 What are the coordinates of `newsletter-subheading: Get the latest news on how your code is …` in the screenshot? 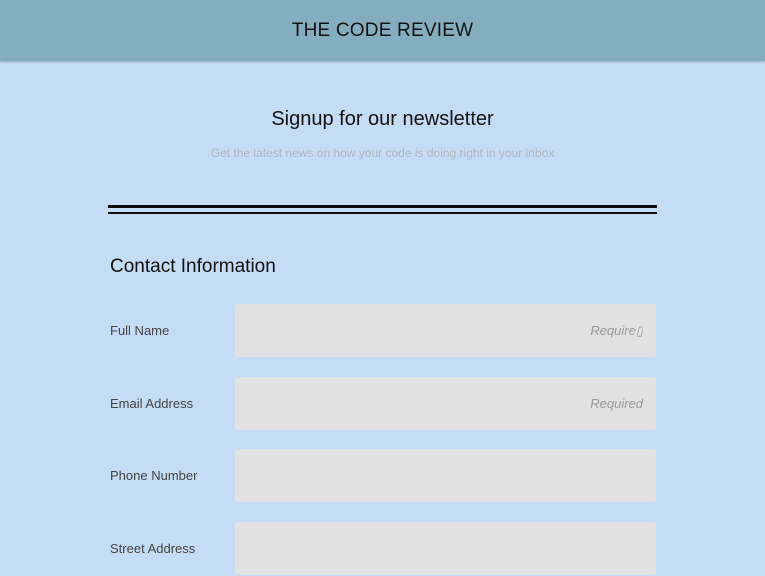 It's located at (382, 153).